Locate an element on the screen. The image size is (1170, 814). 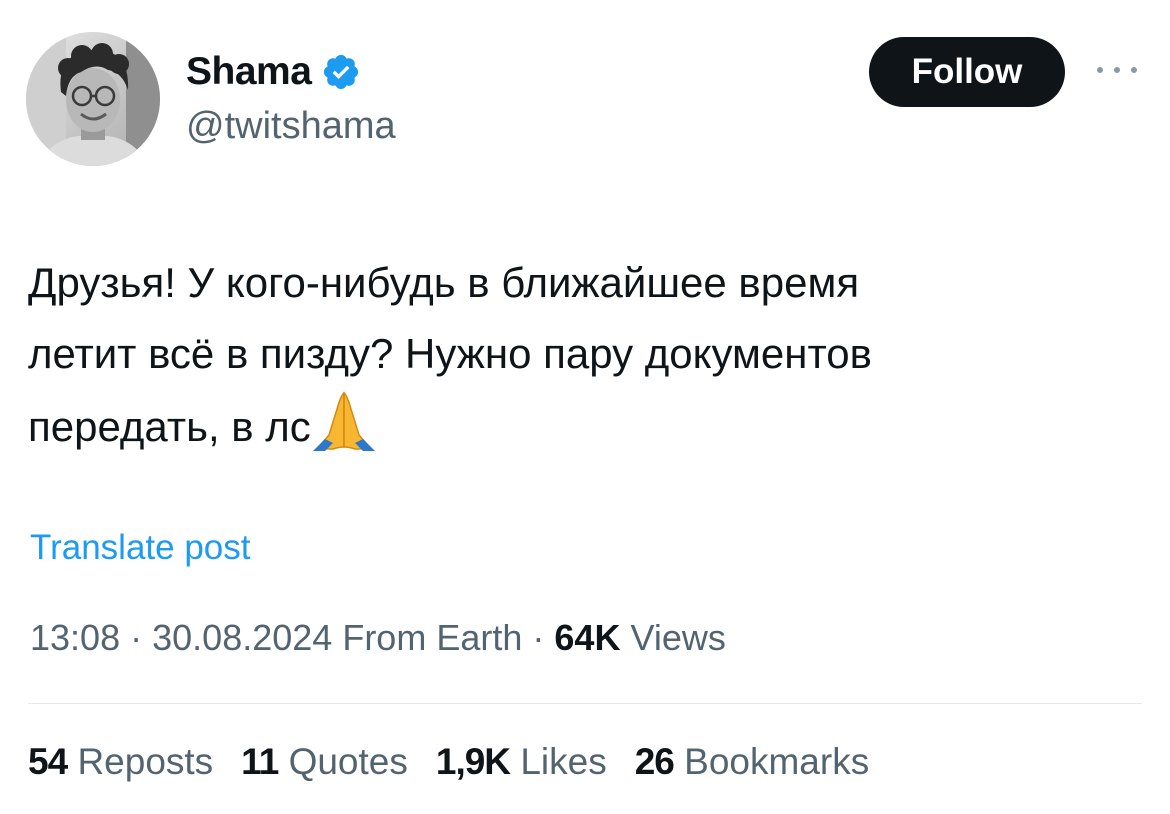
quotes-stat: 11 Quotes is located at coordinates (324, 762).